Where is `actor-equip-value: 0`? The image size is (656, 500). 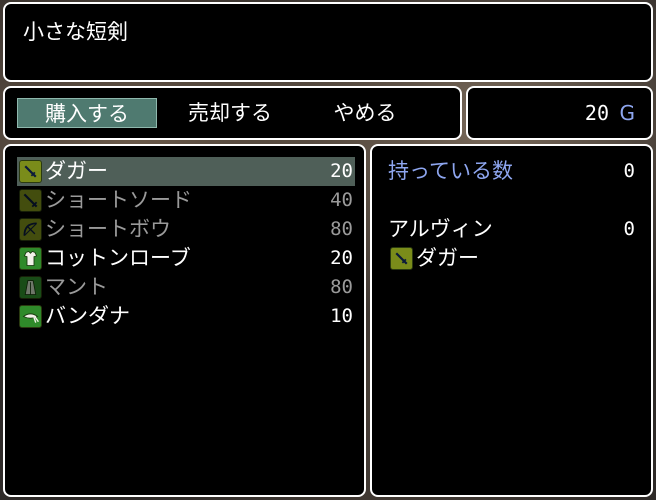
actor-equip-value: 0 is located at coordinates (629, 229).